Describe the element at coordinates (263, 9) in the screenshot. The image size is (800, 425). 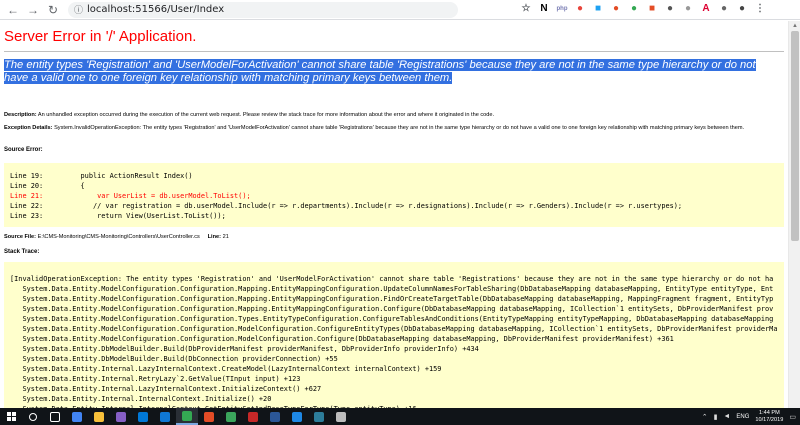
I see `address-bar: ⓘ localhost:51566/User/Index` at that location.